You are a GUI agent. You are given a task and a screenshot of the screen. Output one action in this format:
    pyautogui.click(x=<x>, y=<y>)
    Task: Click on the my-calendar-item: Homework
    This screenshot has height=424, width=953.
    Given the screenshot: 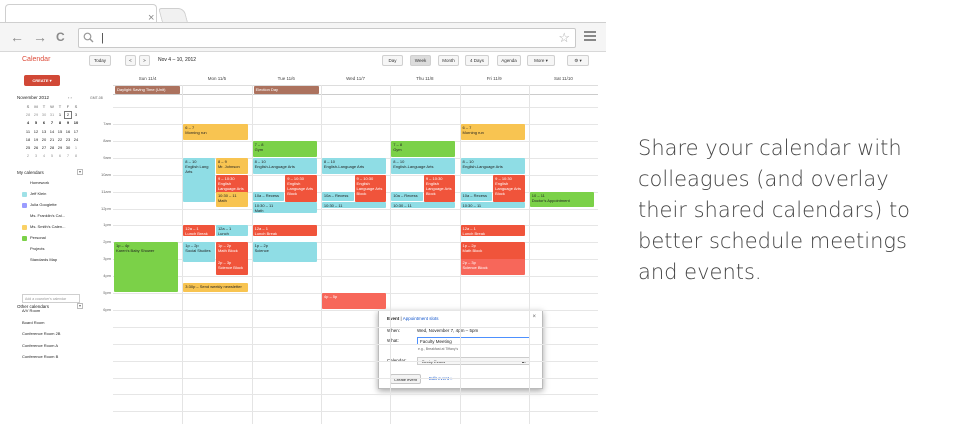 What is the action you would take?
    pyautogui.click(x=35, y=183)
    